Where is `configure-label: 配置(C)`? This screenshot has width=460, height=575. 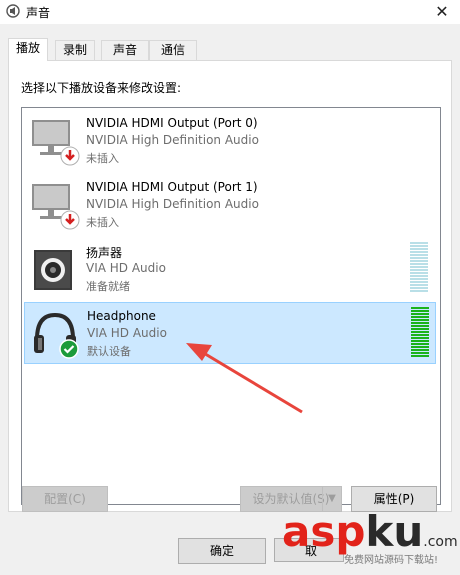
configure-label: 配置(C) is located at coordinates (65, 499).